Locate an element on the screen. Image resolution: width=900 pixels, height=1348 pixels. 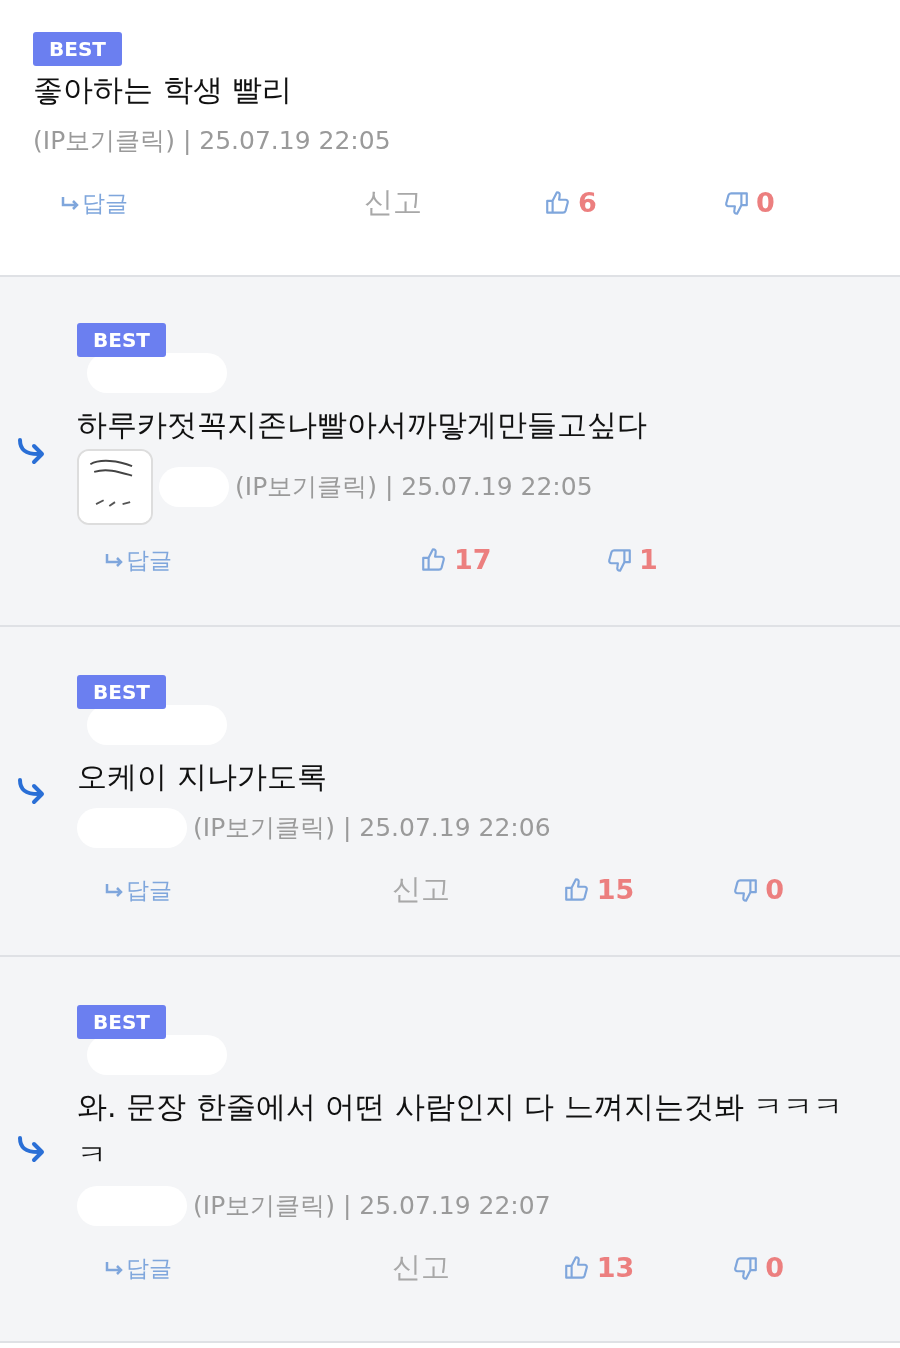
comment-text: 와. 문장 한줄에서 어떤 사람인지 다 느껴지는것봐 ㅋㅋㅋㅋ is located at coordinates (461, 1131).